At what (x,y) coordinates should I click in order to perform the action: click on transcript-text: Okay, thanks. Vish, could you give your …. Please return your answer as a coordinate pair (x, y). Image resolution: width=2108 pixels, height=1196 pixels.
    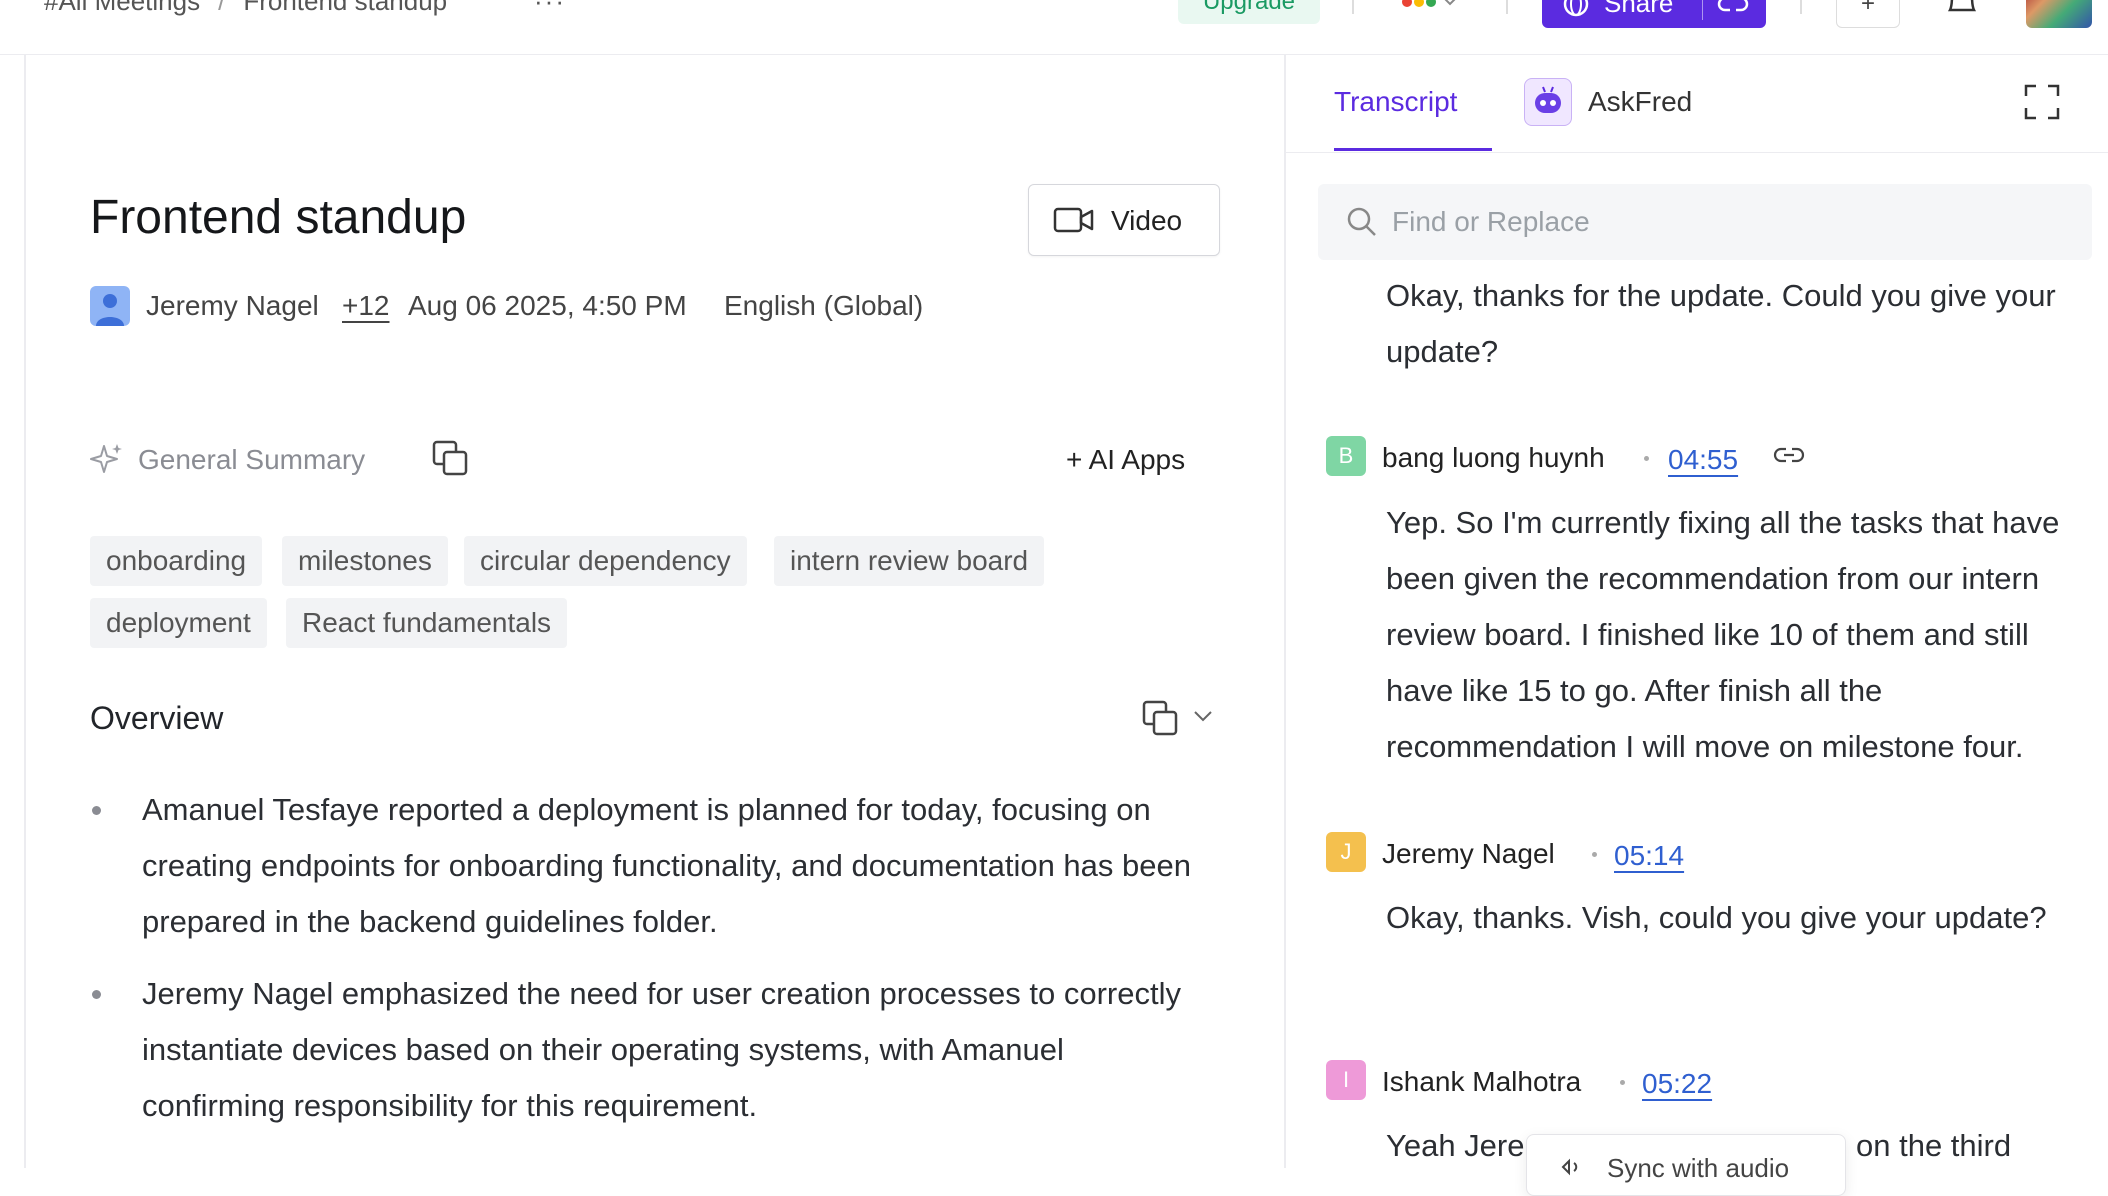
    Looking at the image, I should click on (1716, 917).